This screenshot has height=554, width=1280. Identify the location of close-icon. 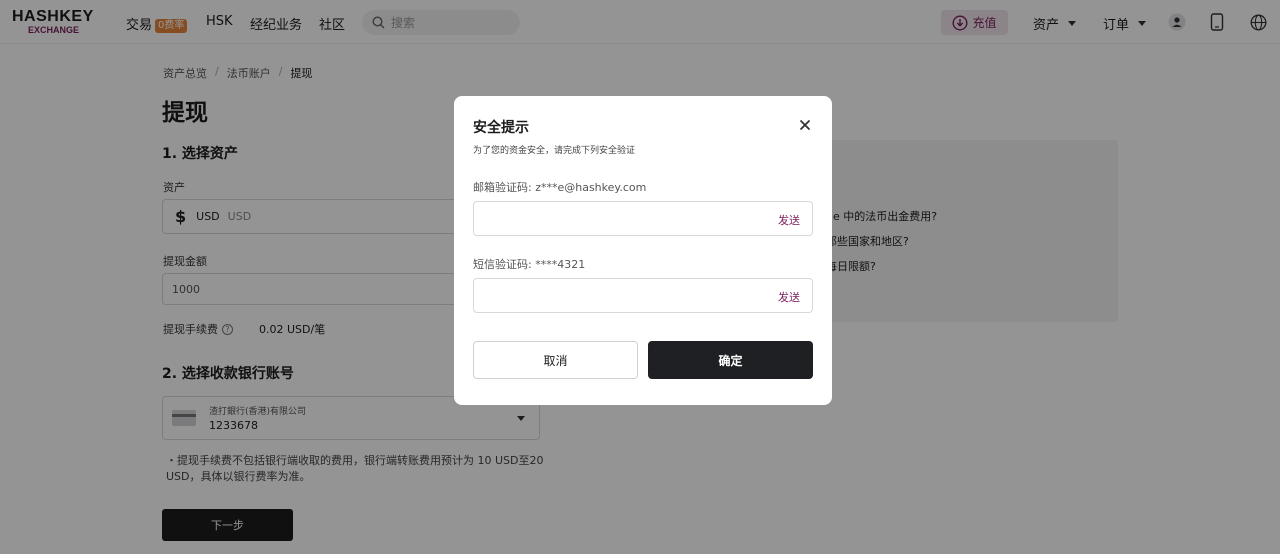
(805, 125).